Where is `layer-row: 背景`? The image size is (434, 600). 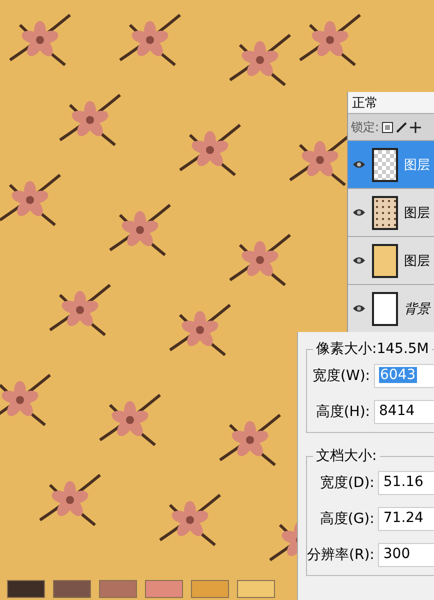
layer-row: 背景 is located at coordinates (391, 308).